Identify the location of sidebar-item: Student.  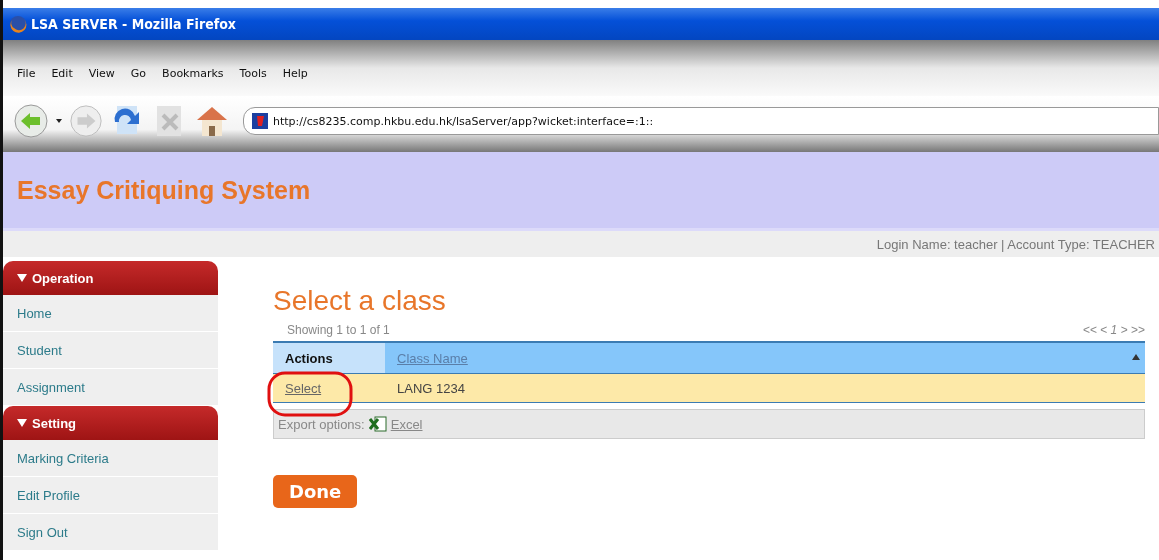
(110, 350).